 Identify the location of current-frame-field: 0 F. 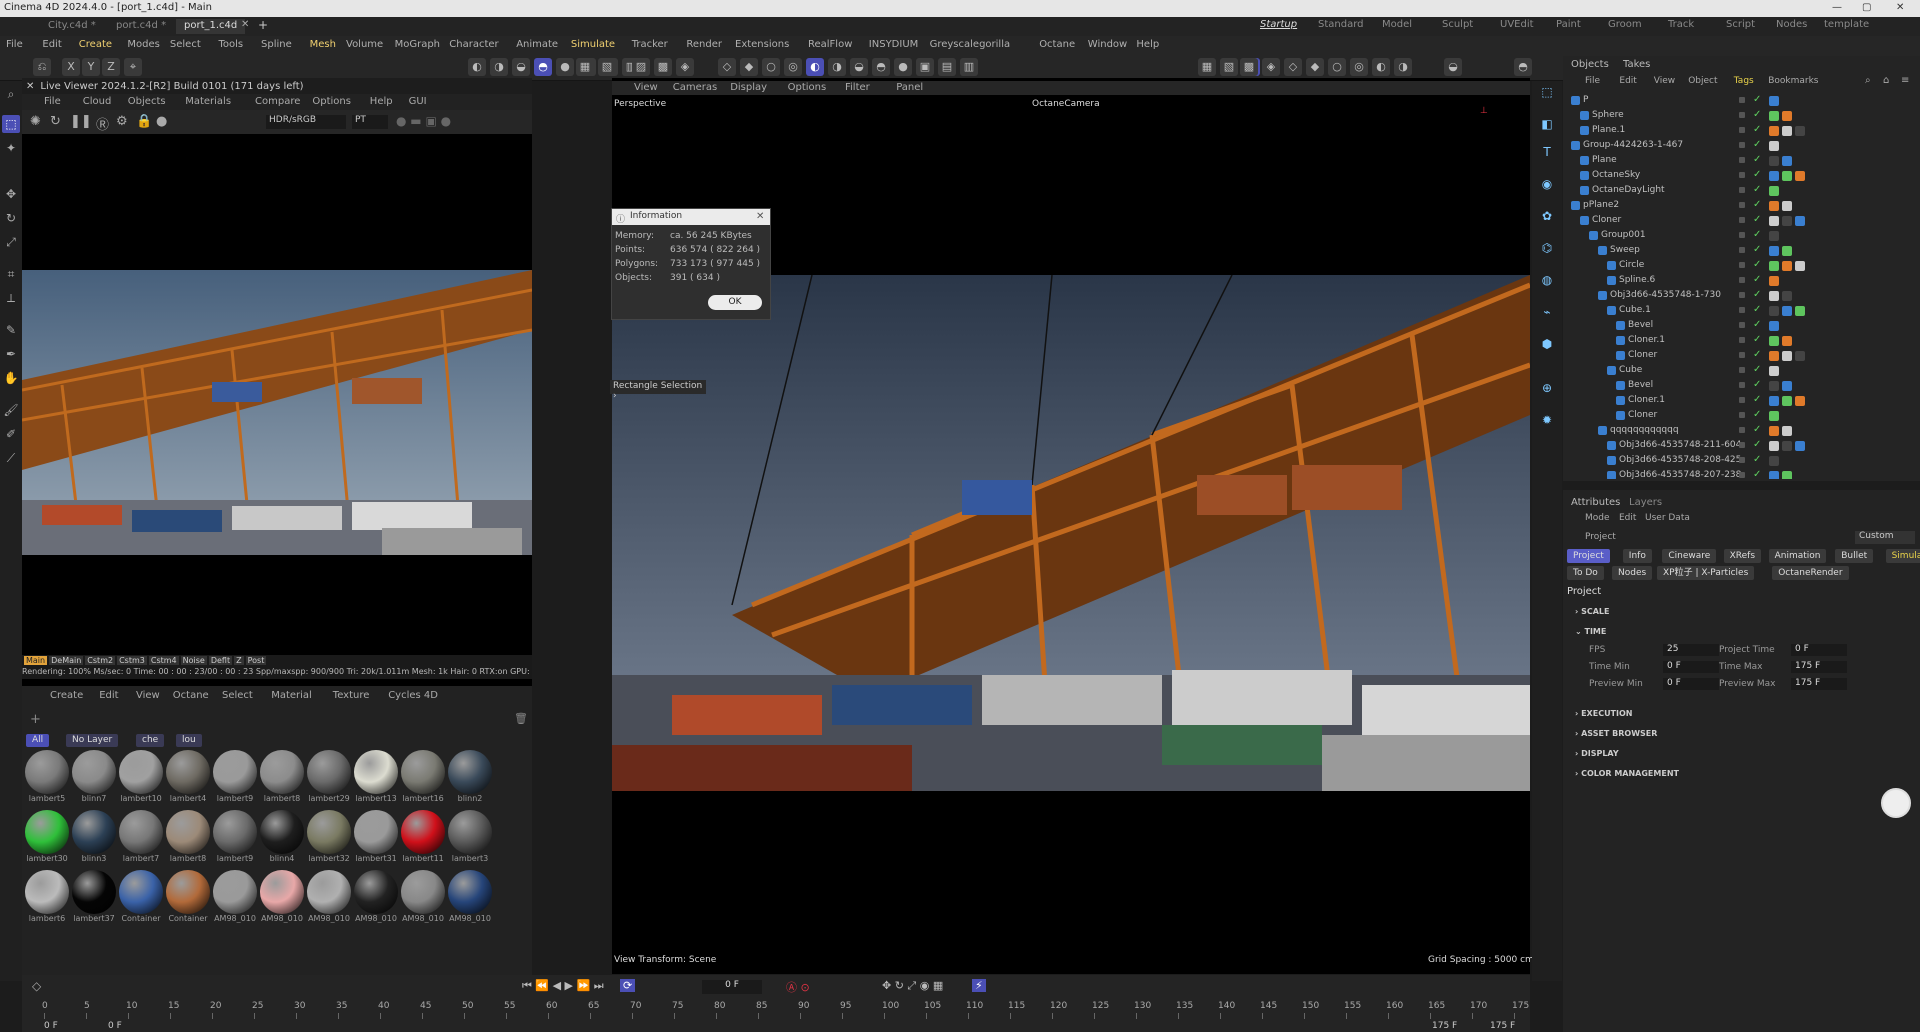
(732, 987).